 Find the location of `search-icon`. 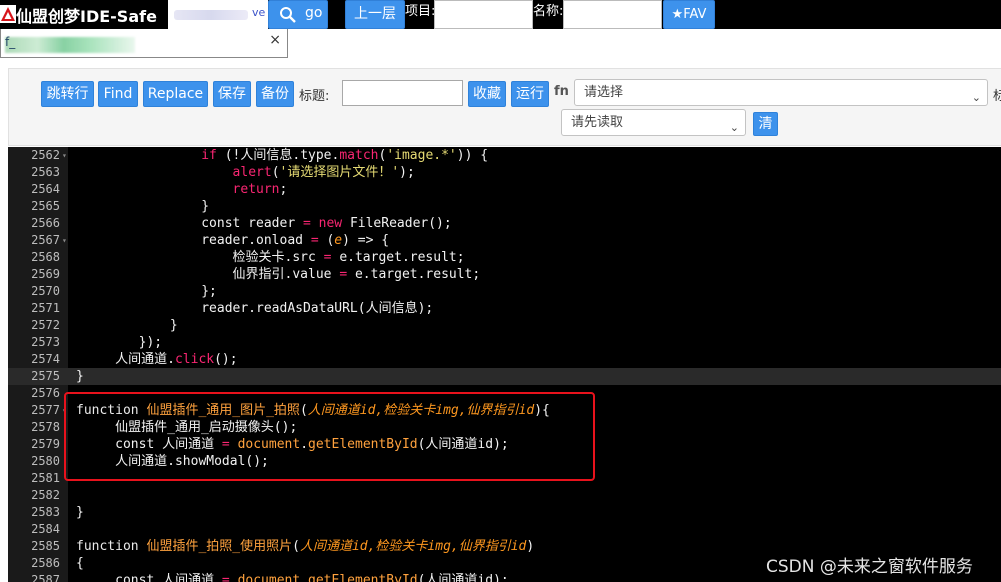

search-icon is located at coordinates (288, 15).